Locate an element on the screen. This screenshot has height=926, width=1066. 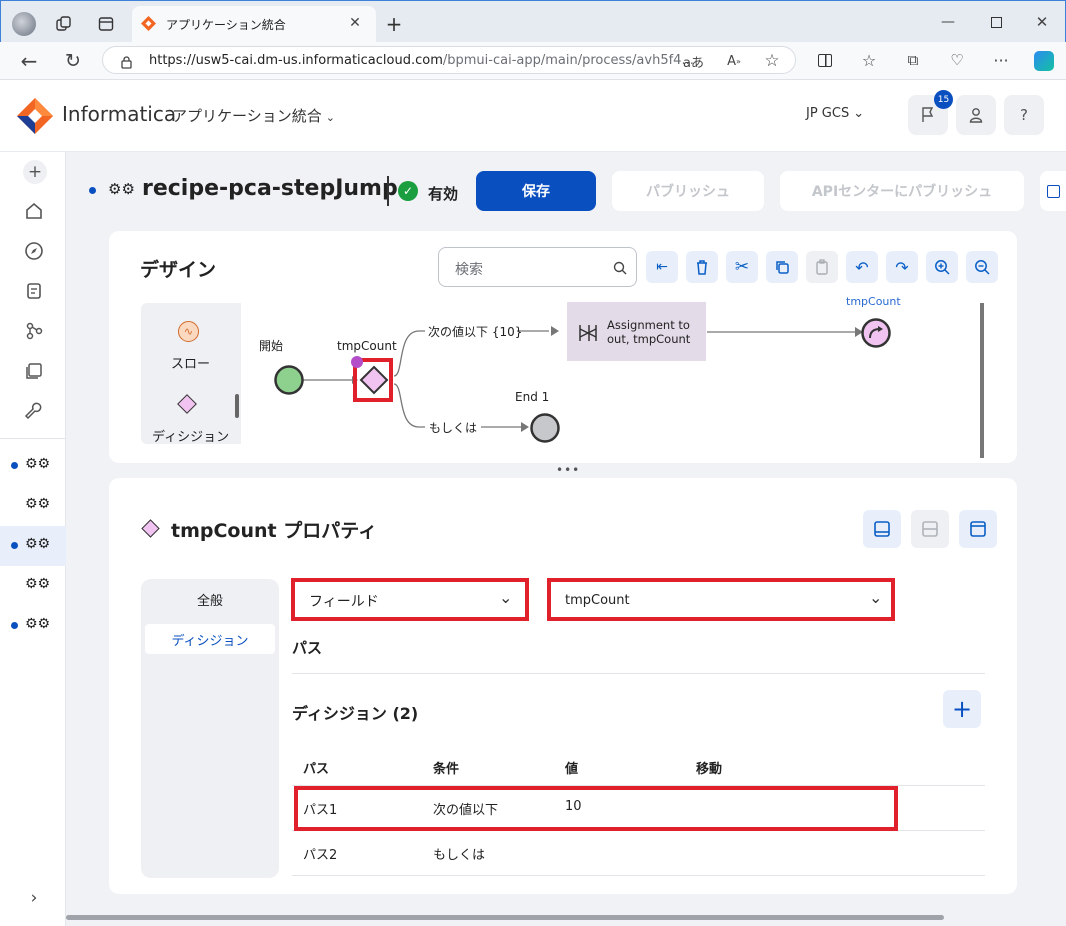
search-icon is located at coordinates (620, 269).